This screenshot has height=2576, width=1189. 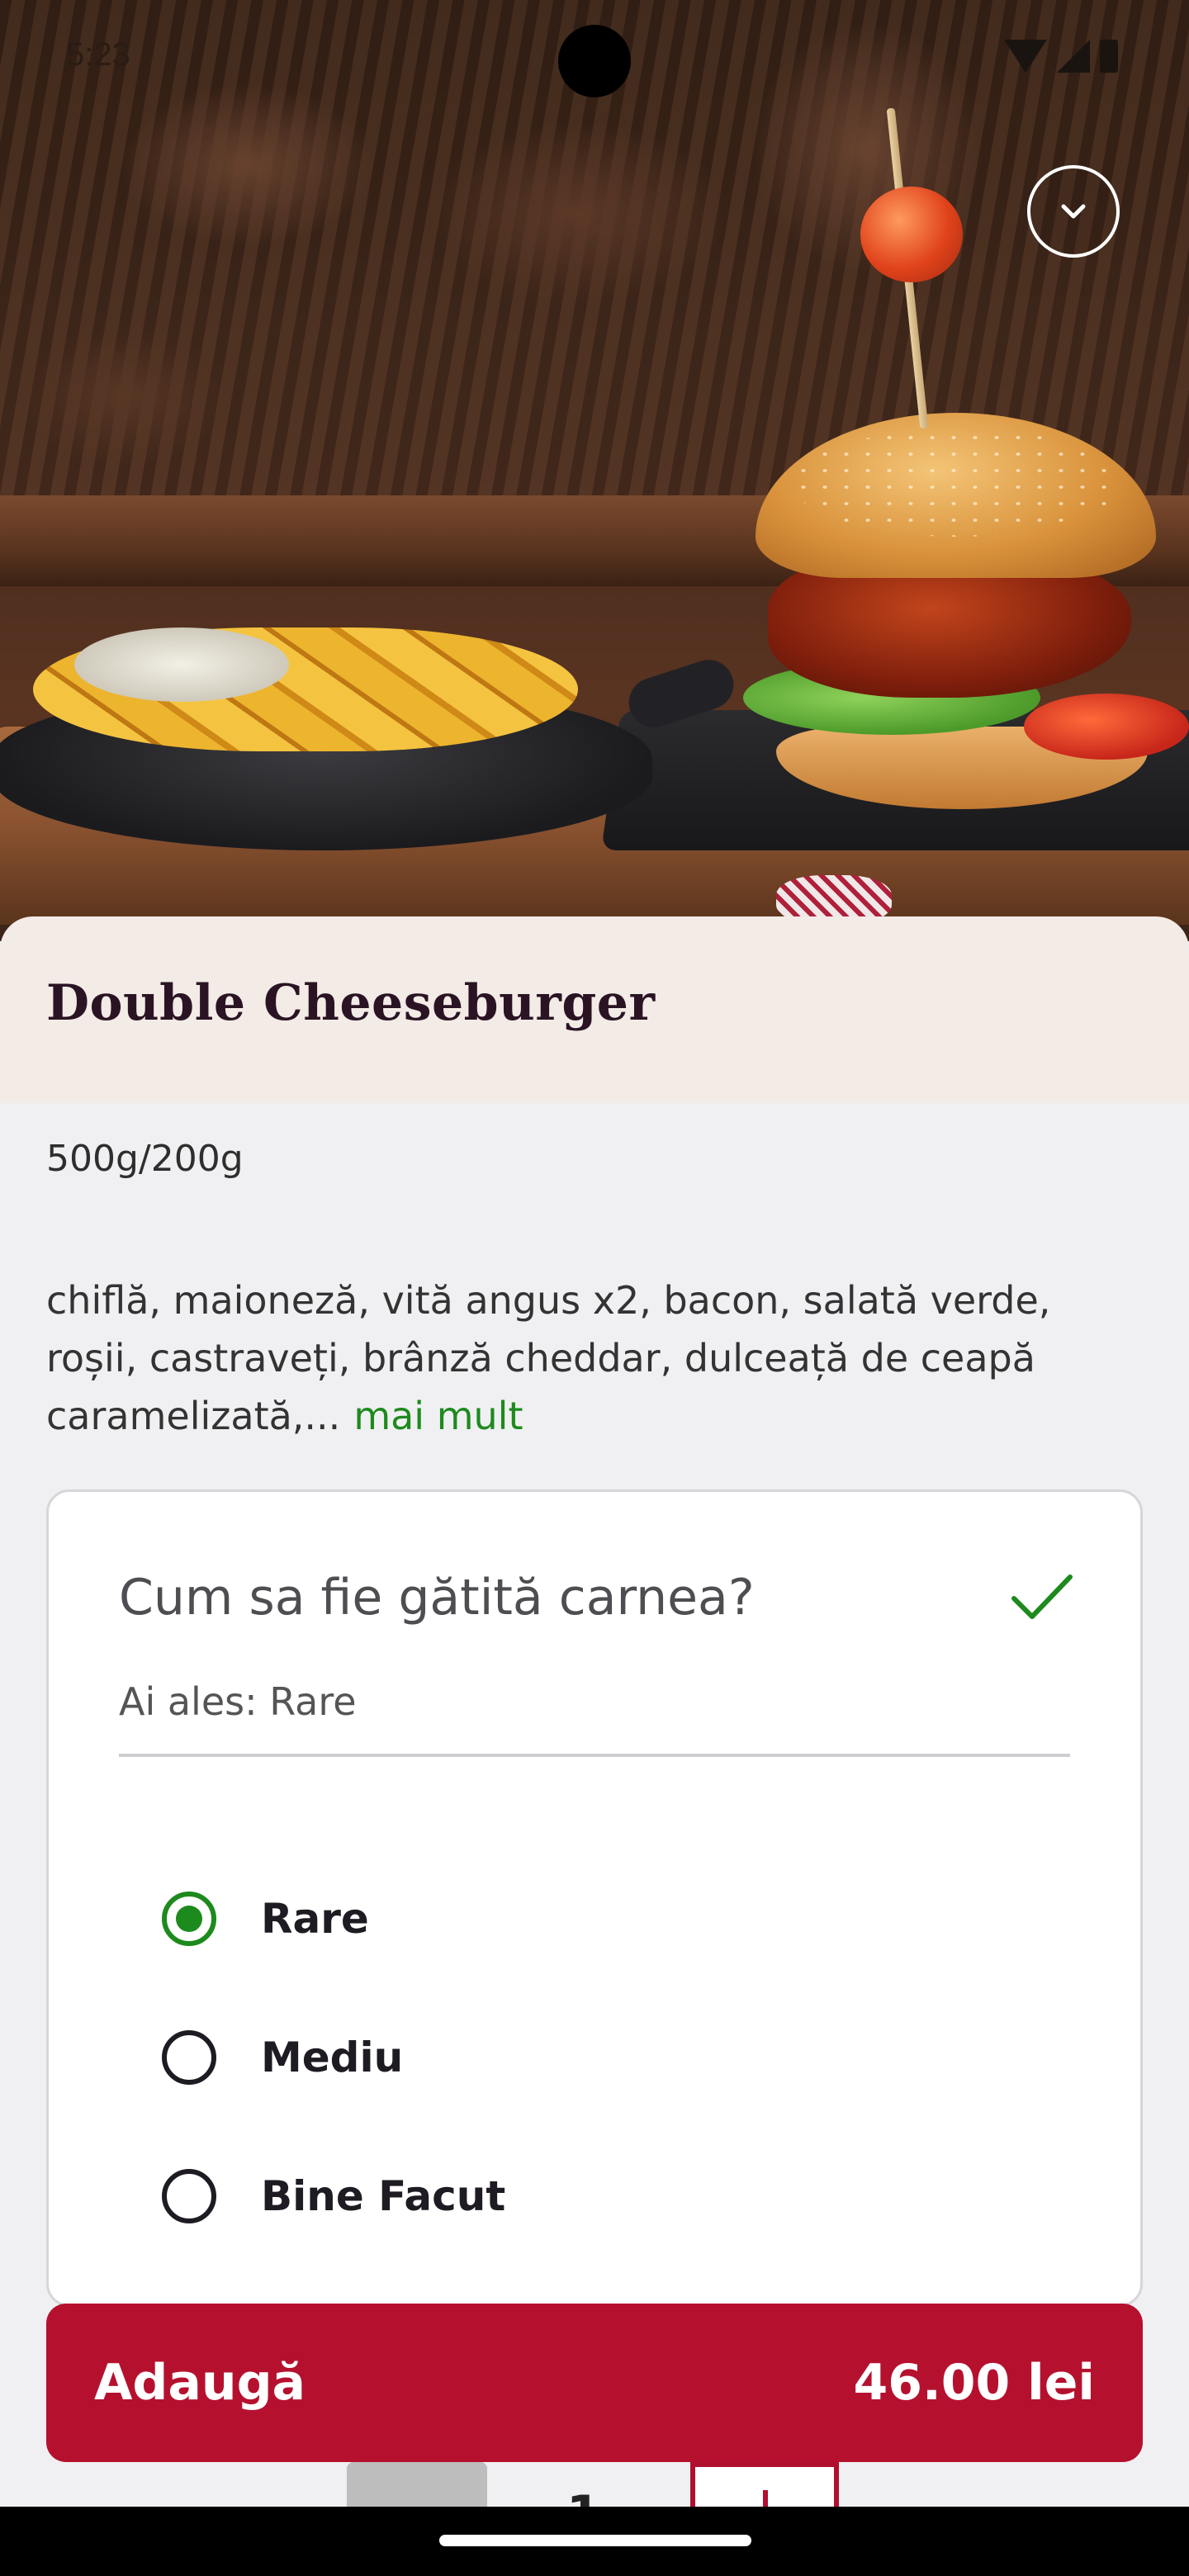 What do you see at coordinates (594, 61) in the screenshot?
I see `camera-cutout` at bounding box center [594, 61].